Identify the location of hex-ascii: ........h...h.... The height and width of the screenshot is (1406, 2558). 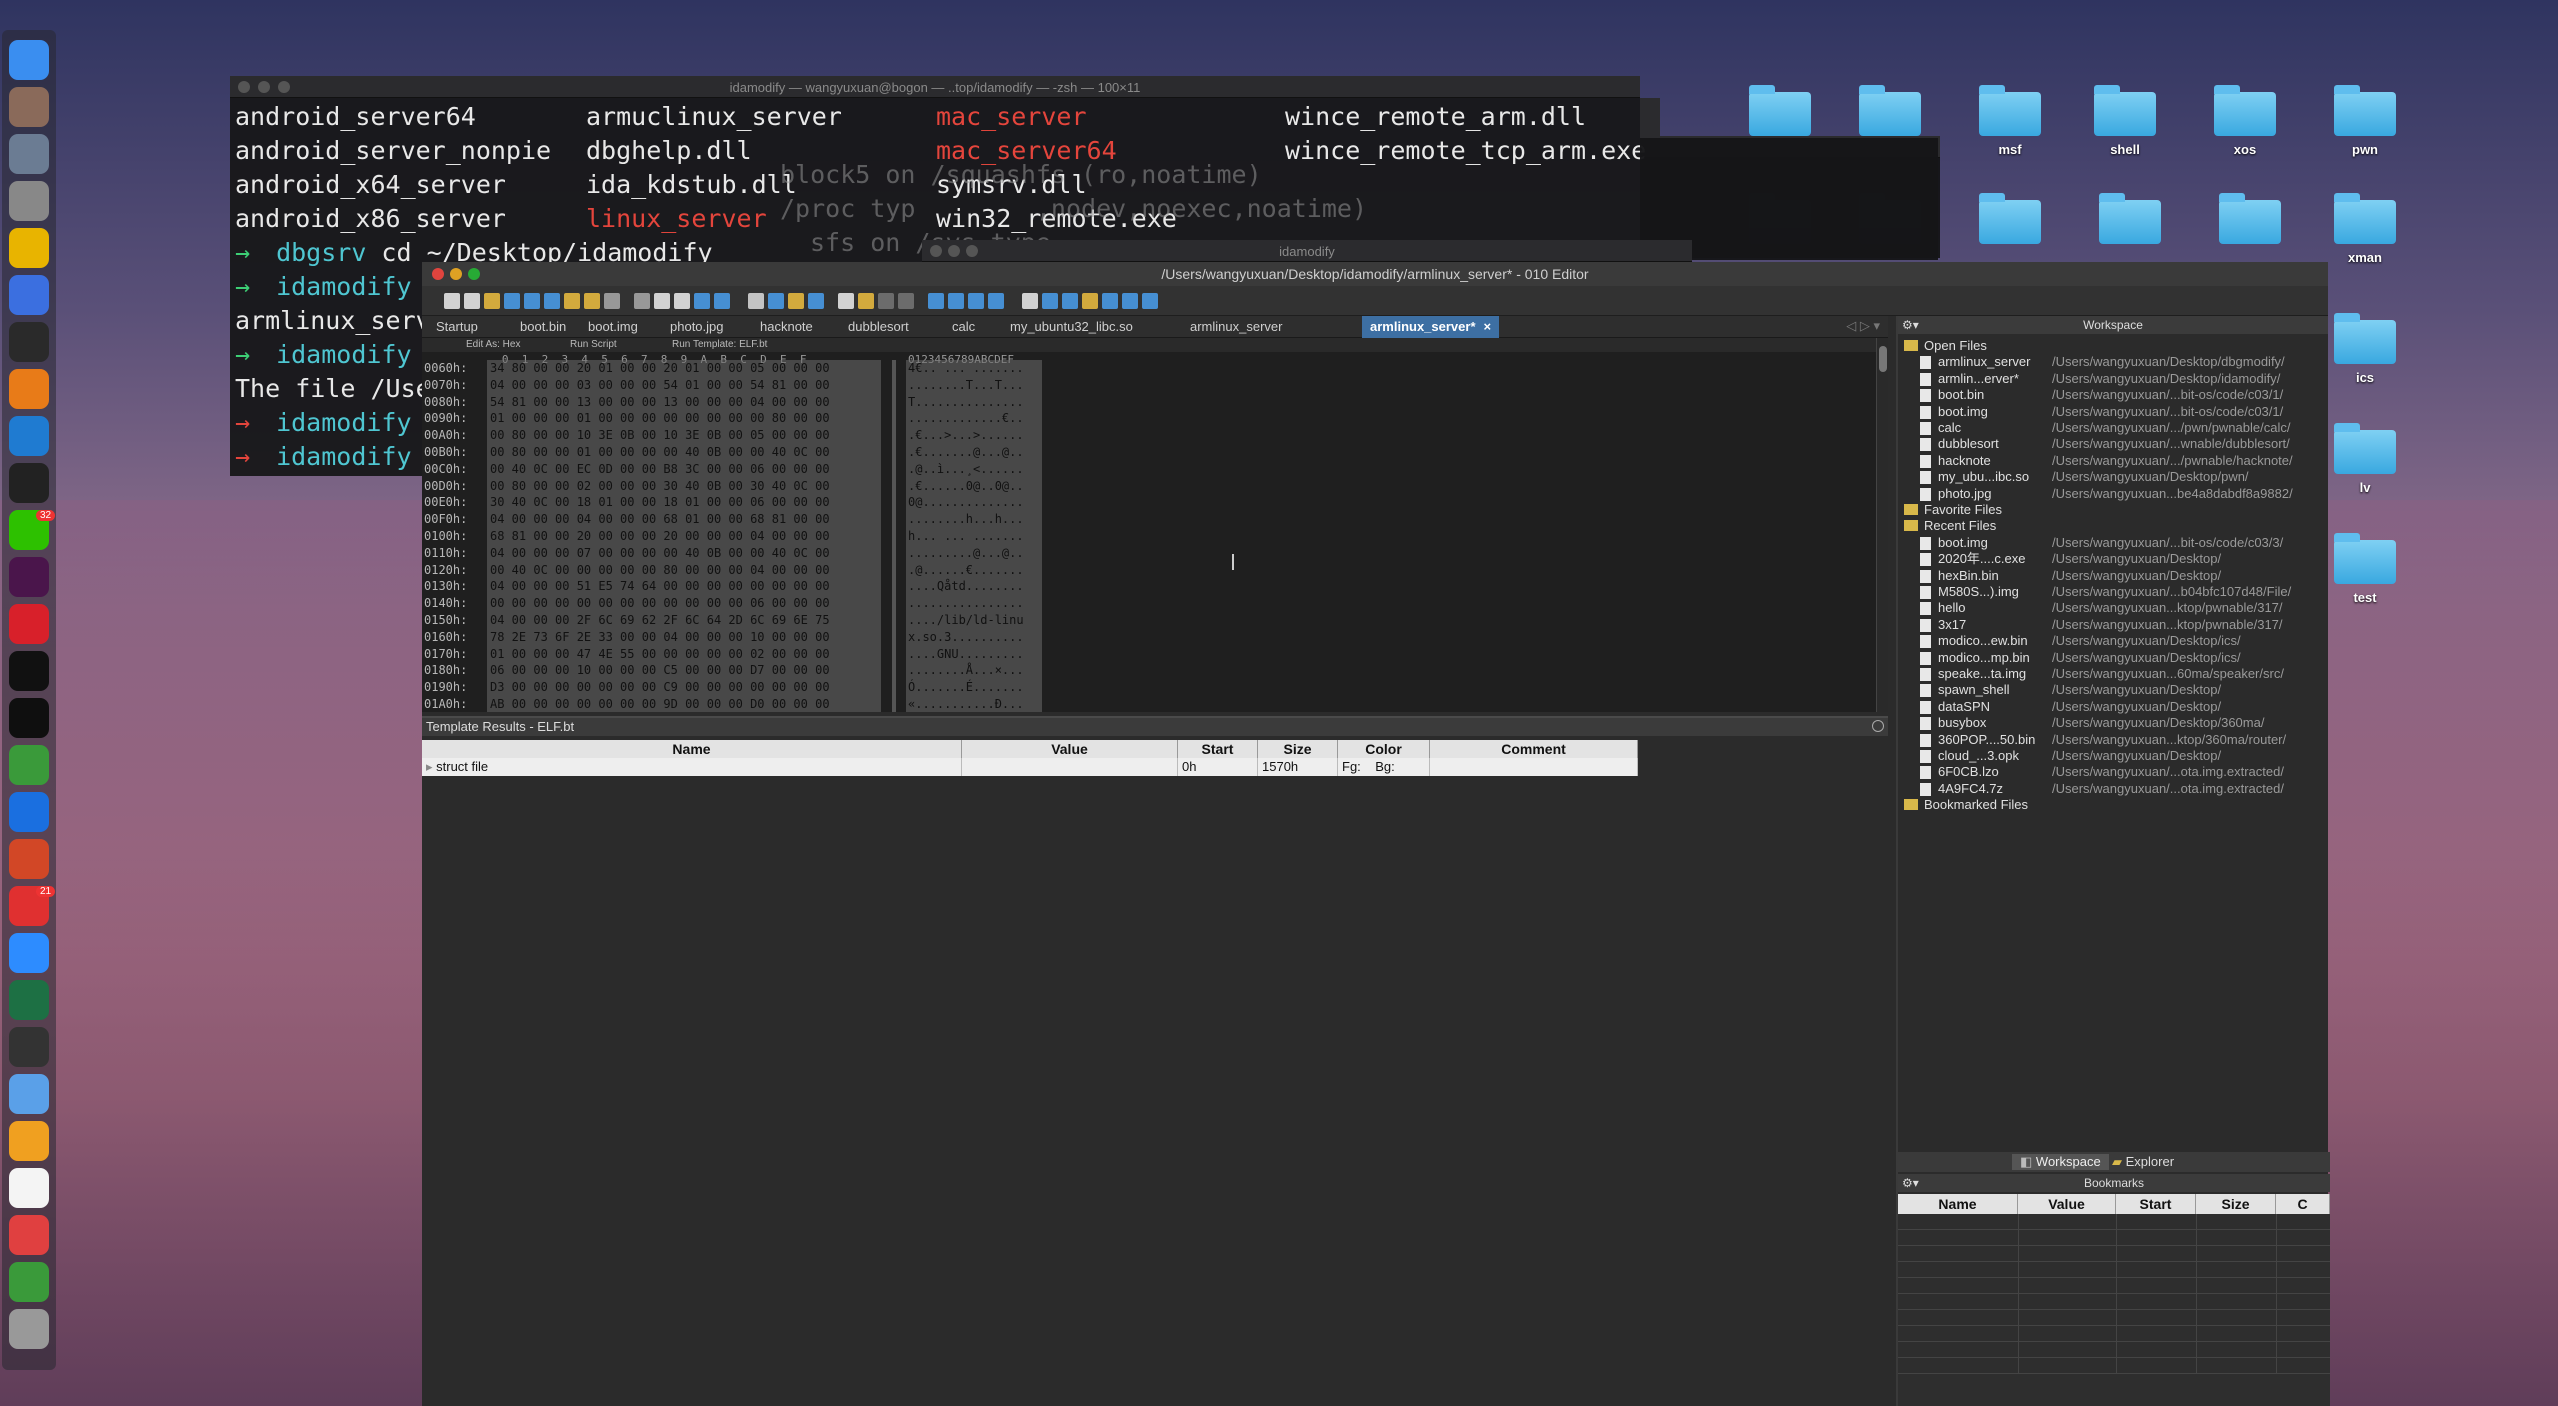
(966, 519).